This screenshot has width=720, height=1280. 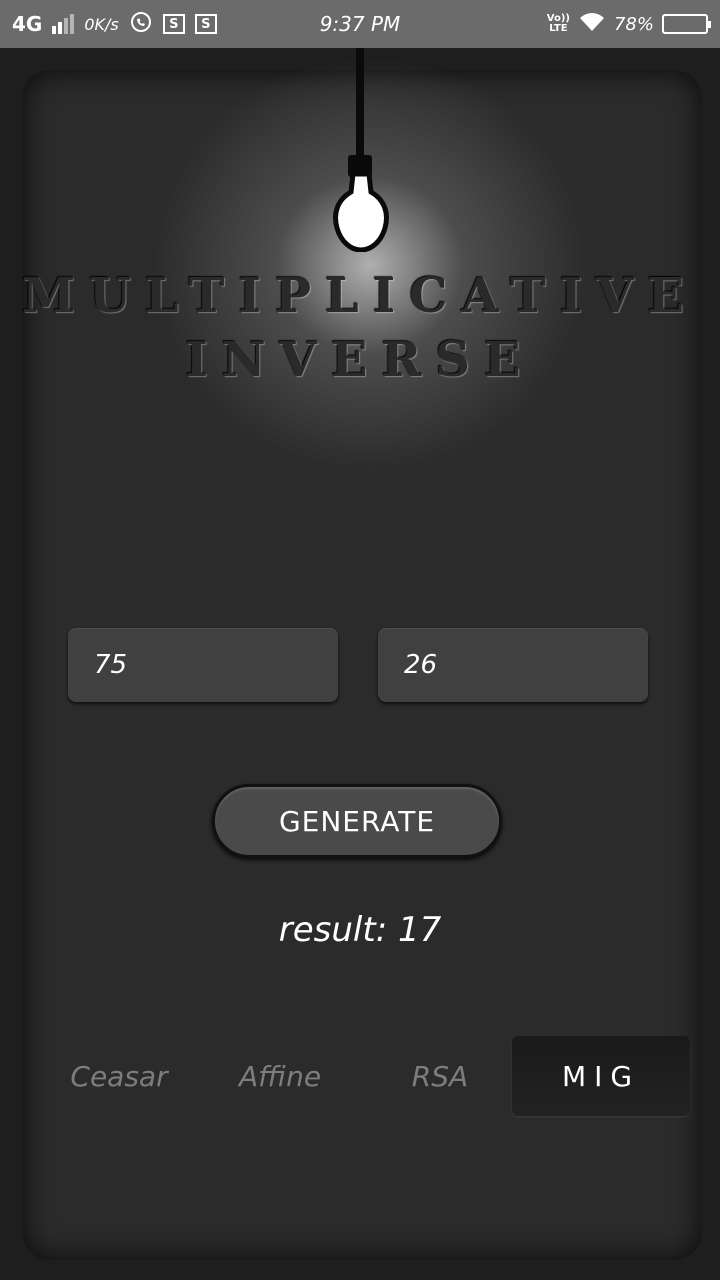 I want to click on status-bar: 4G 0K/s S S 9:37 PM Vo)) LTE 78%, so click(x=360, y=24).